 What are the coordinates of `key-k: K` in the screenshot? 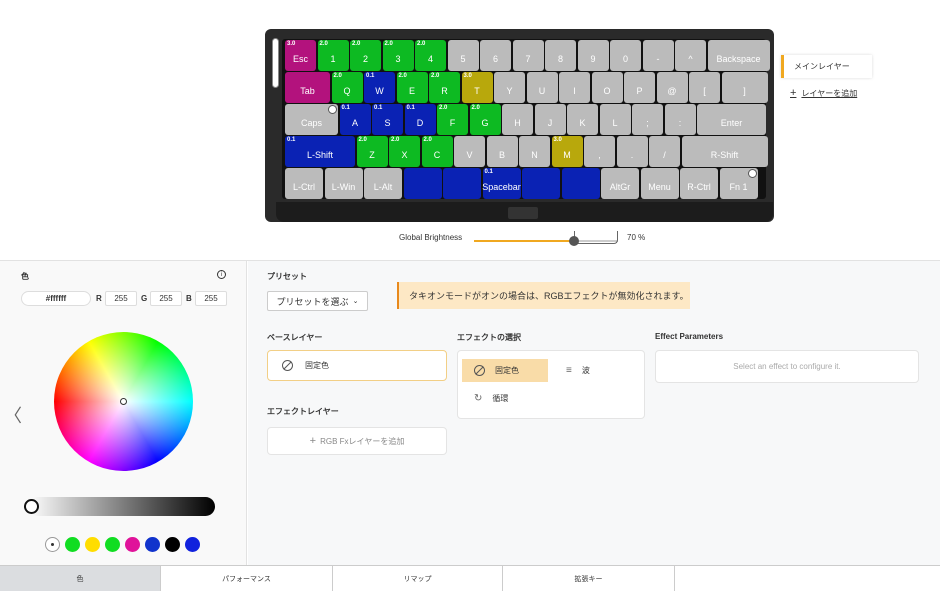 It's located at (582, 119).